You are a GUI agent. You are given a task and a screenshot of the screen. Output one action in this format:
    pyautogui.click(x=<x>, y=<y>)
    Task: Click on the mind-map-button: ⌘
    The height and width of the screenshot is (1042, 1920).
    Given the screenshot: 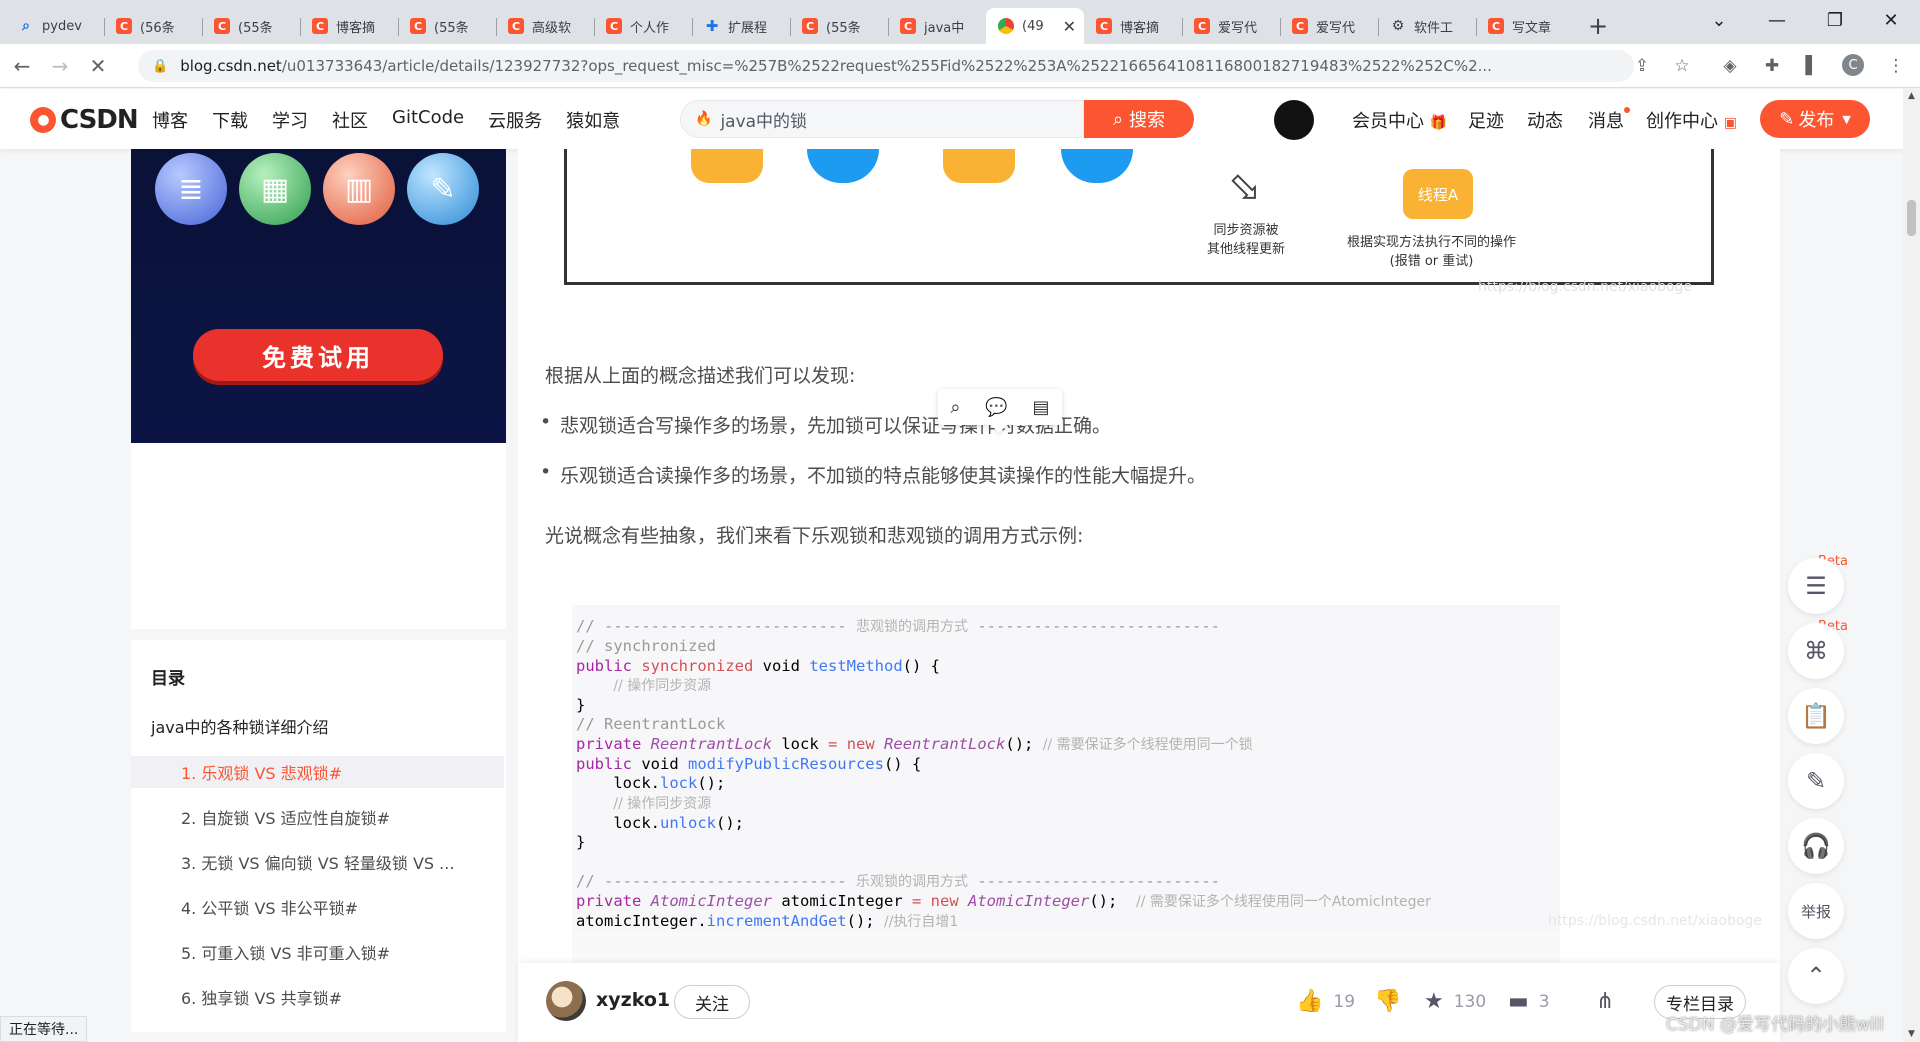 What is the action you would take?
    pyautogui.click(x=1816, y=651)
    